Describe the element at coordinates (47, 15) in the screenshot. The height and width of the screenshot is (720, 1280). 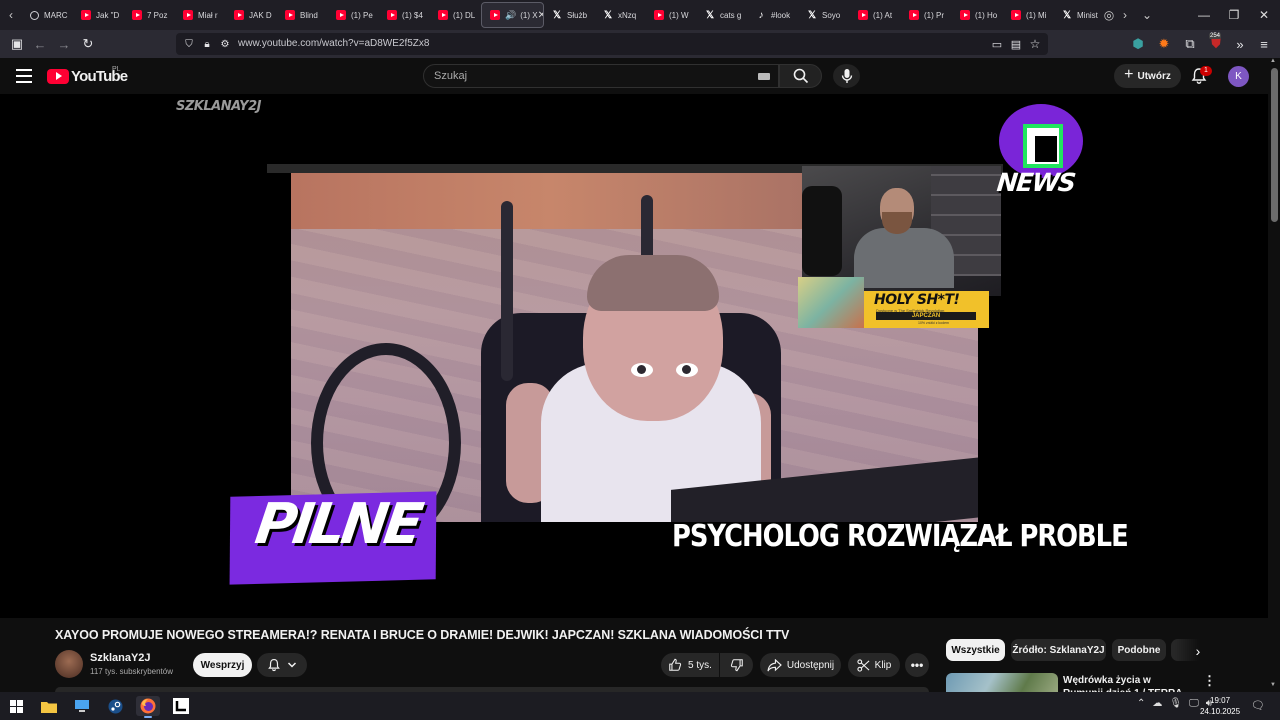
I see `browser-tab: MARC` at that location.